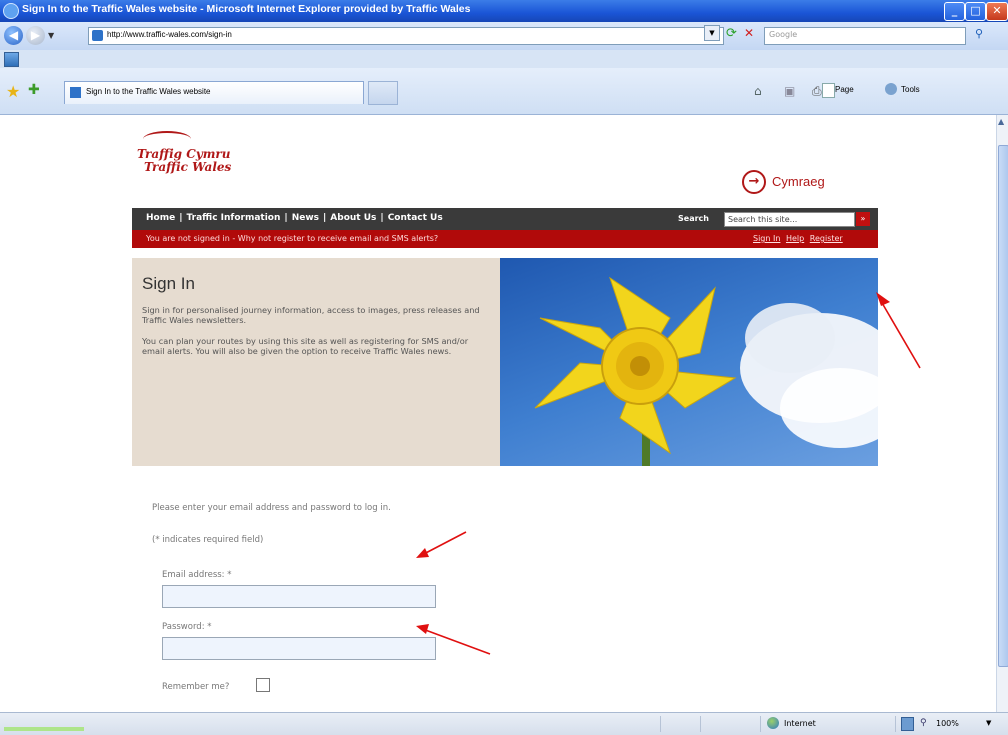 This screenshot has width=1008, height=735. Describe the element at coordinates (988, 723) in the screenshot. I see `zoom-dropdown-icon: ▼` at that location.